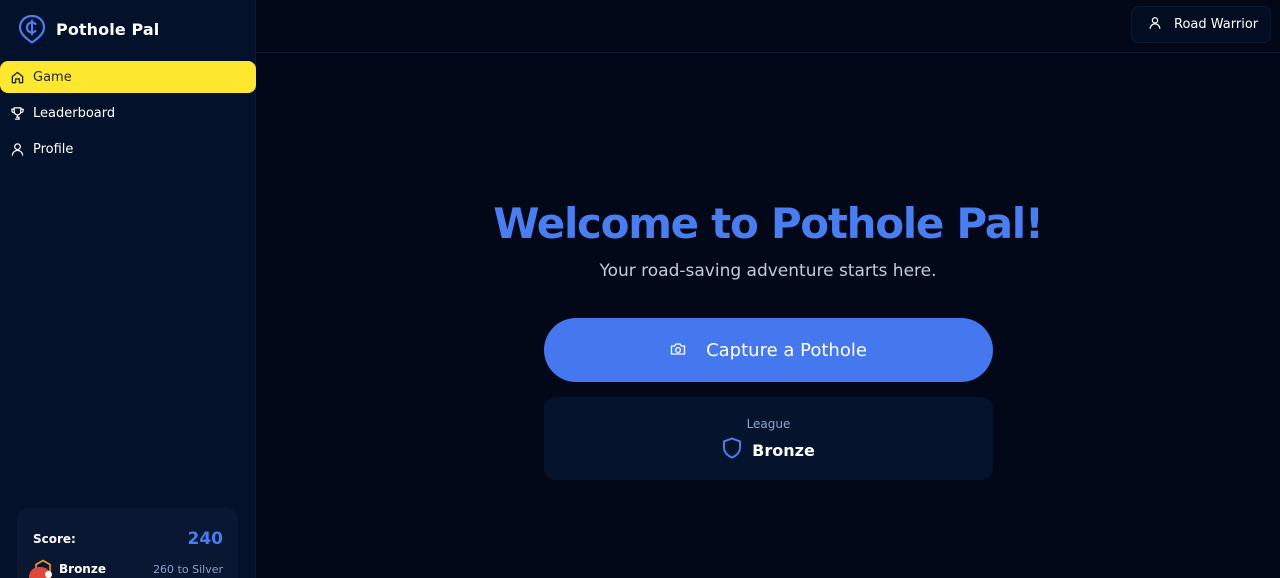 The height and width of the screenshot is (578, 1280). I want to click on sidebar-item-label: Profile, so click(53, 149).